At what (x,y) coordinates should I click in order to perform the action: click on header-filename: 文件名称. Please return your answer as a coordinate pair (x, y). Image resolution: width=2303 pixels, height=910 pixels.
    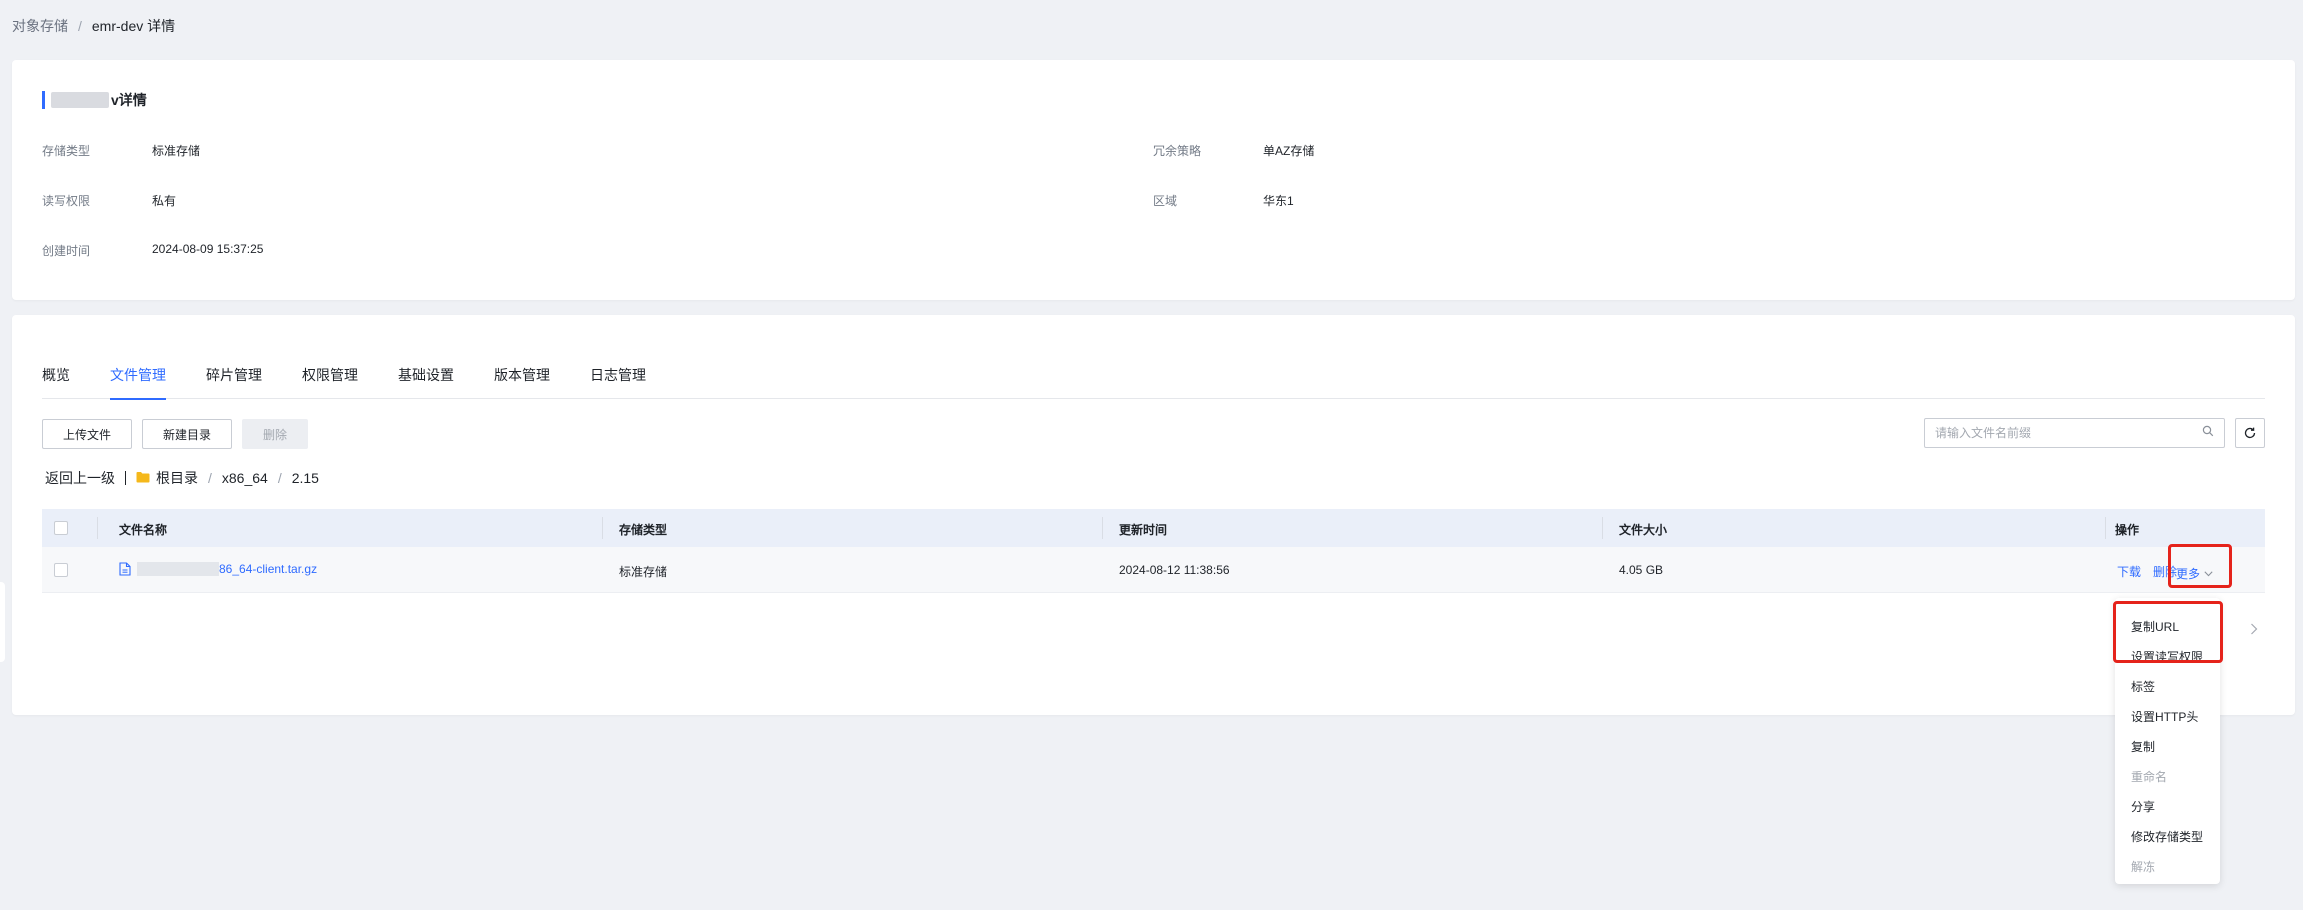
    Looking at the image, I should click on (143, 530).